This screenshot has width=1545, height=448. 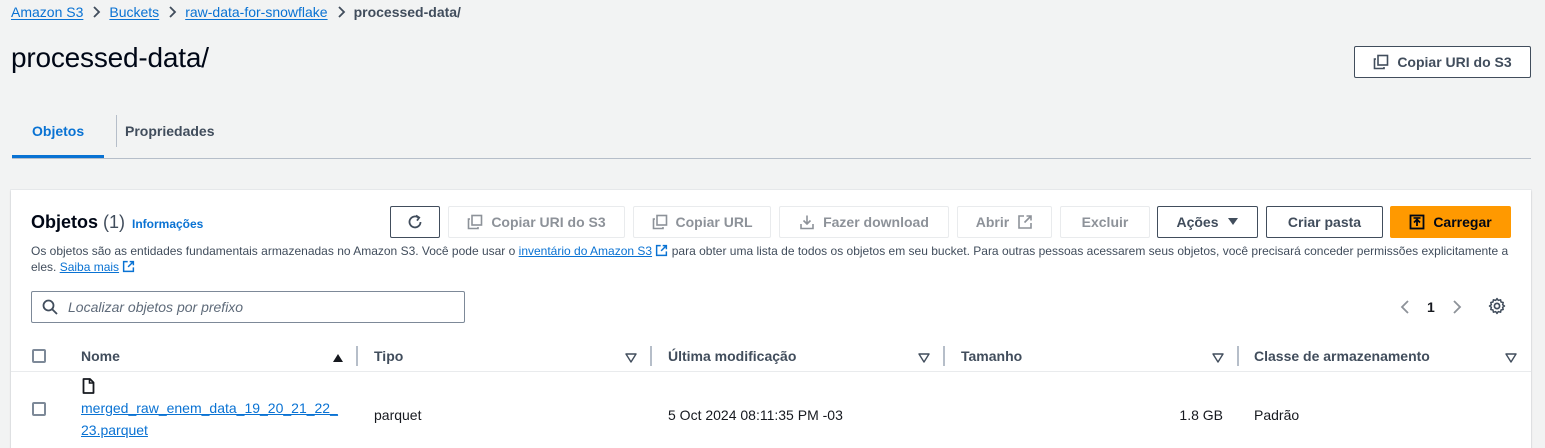 What do you see at coordinates (58, 156) in the screenshot?
I see `active-tab-indicator` at bounding box center [58, 156].